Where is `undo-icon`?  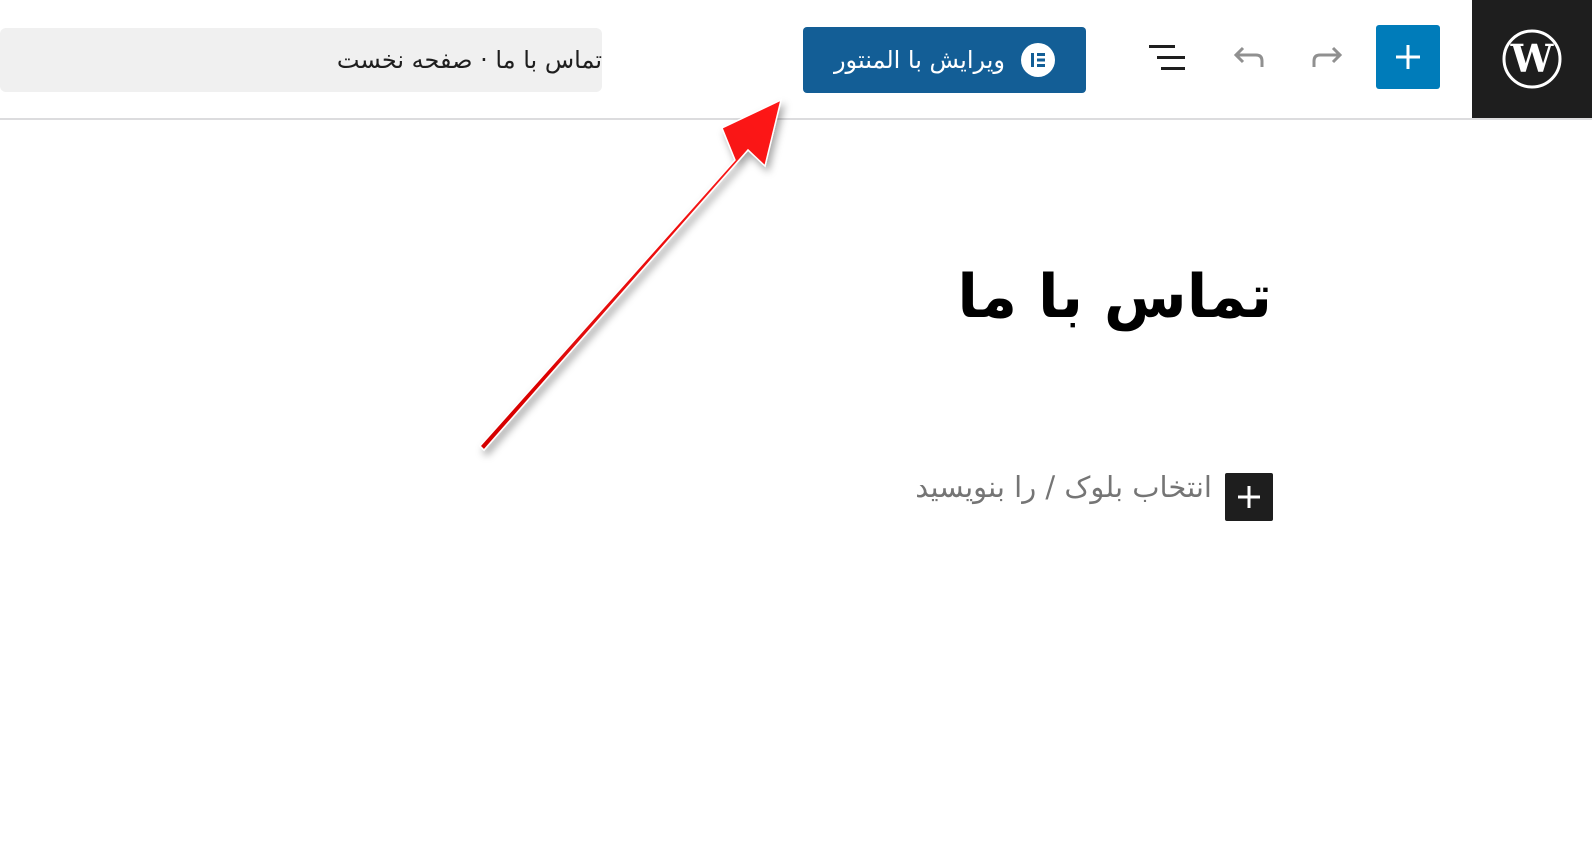
undo-icon is located at coordinates (1248, 56).